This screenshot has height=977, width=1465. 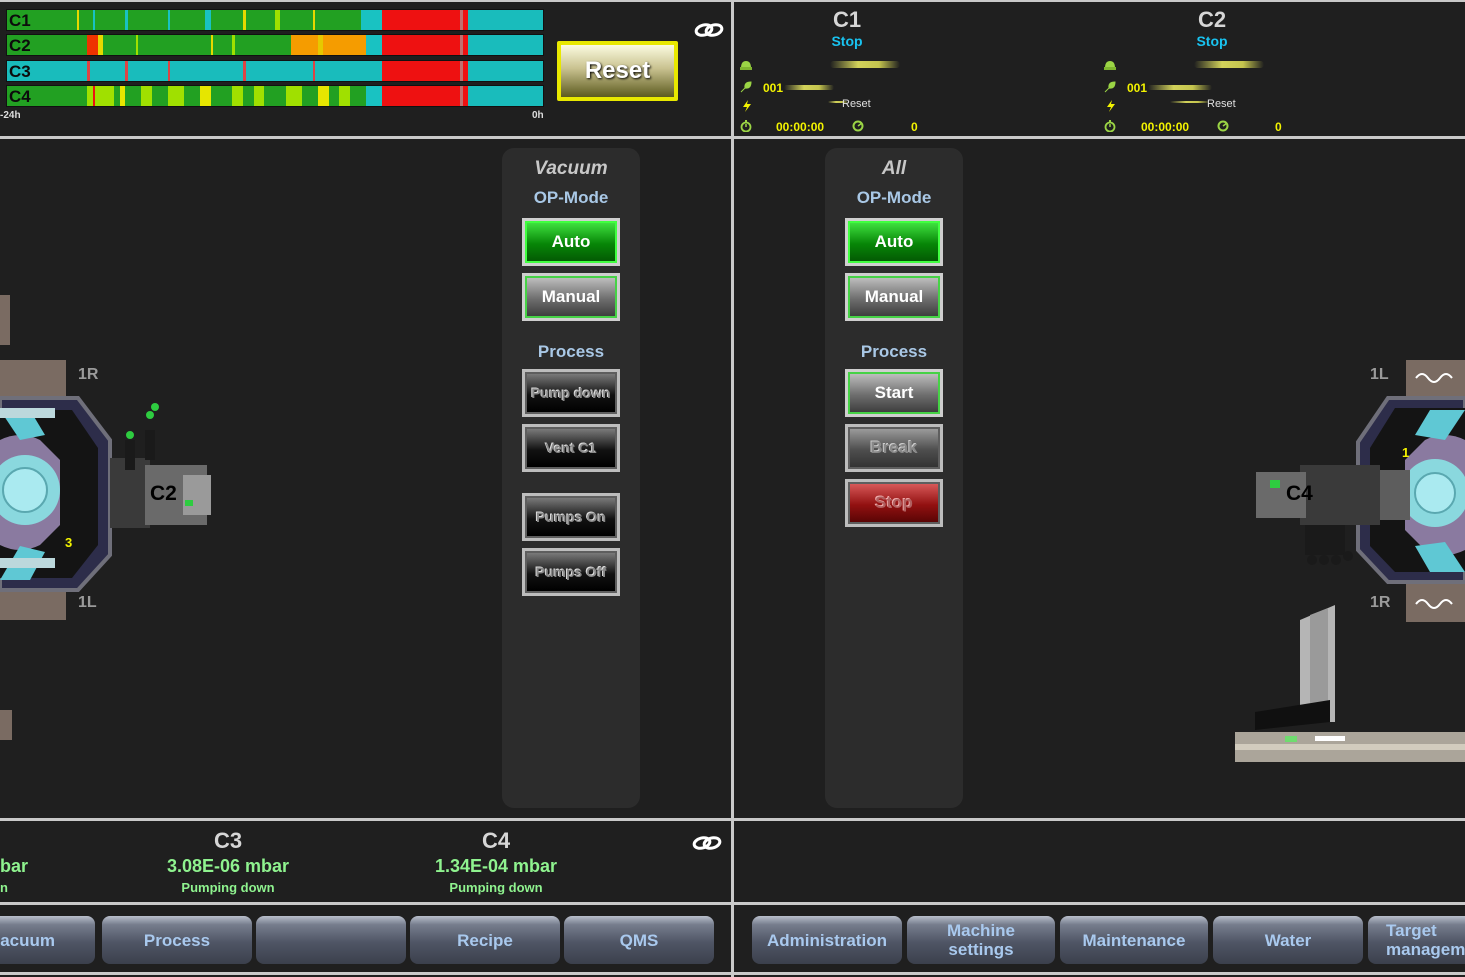 What do you see at coordinates (827, 940) in the screenshot?
I see `nav-administration-button: Administration` at bounding box center [827, 940].